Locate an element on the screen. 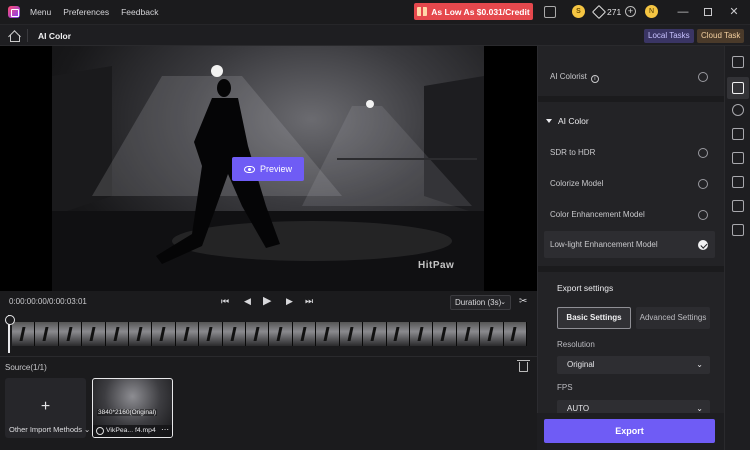 The width and height of the screenshot is (750, 450). gift-icon is located at coordinates (422, 11).